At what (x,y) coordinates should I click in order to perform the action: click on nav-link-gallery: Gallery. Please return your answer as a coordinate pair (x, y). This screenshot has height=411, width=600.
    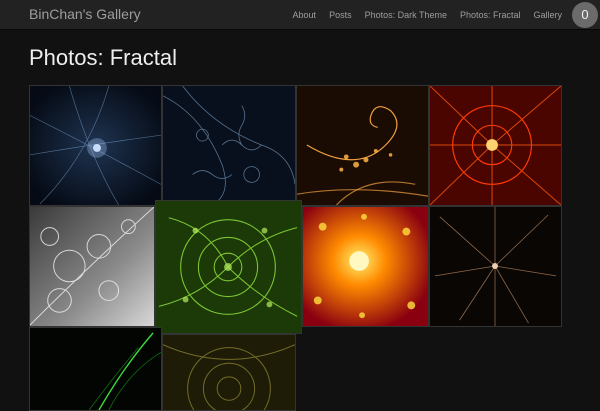
    Looking at the image, I should click on (547, 15).